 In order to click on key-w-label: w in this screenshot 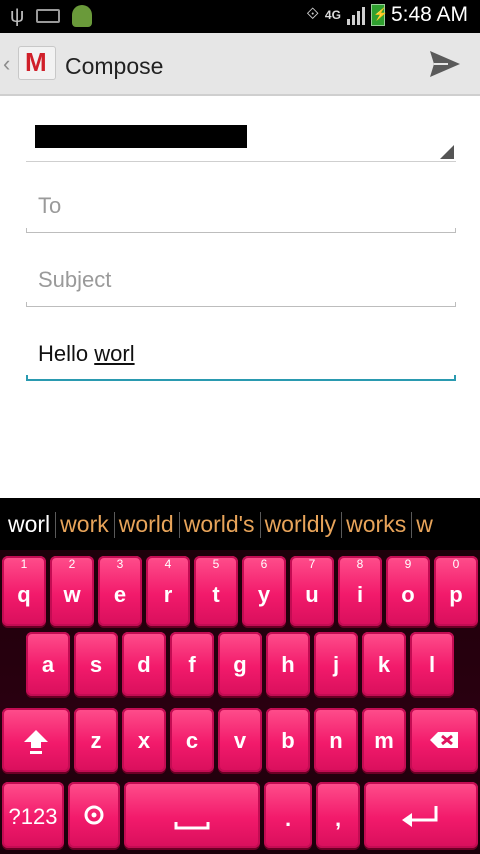, I will do `click(72, 594)`.